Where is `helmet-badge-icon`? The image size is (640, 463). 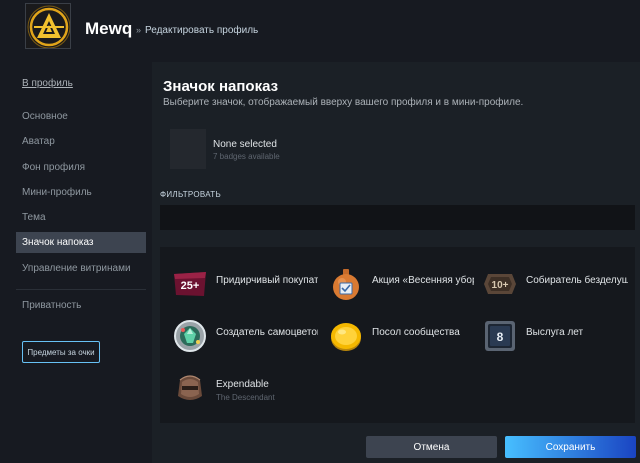 helmet-badge-icon is located at coordinates (190, 388).